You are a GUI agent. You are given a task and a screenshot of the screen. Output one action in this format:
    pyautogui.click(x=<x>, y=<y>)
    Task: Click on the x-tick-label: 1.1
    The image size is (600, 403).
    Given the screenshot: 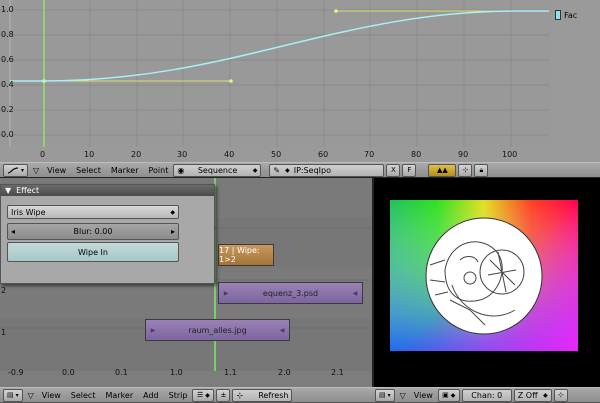 What is the action you would take?
    pyautogui.click(x=230, y=372)
    